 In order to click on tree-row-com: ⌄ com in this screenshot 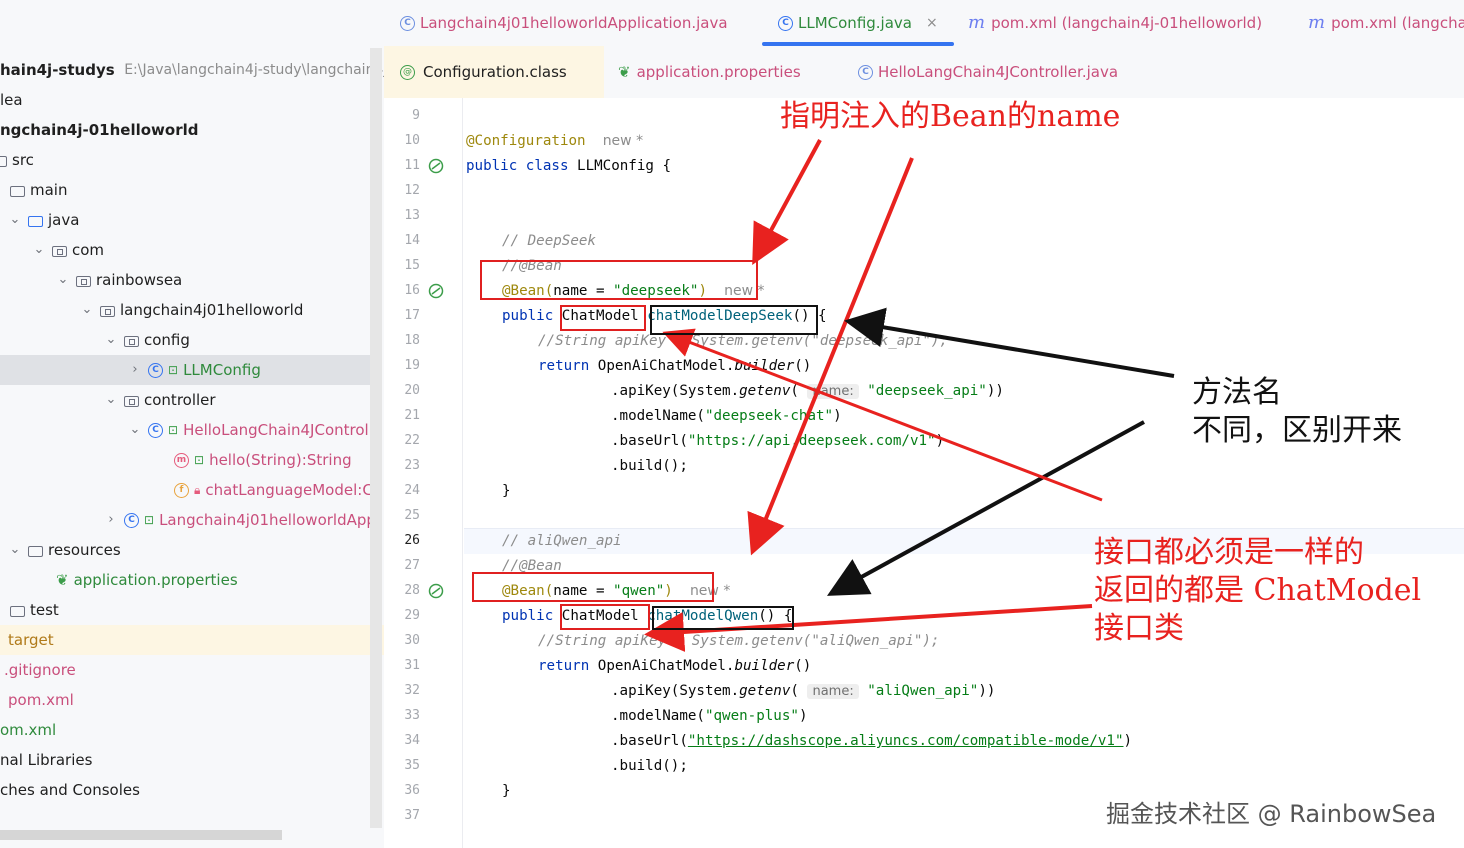, I will do `click(185, 250)`.